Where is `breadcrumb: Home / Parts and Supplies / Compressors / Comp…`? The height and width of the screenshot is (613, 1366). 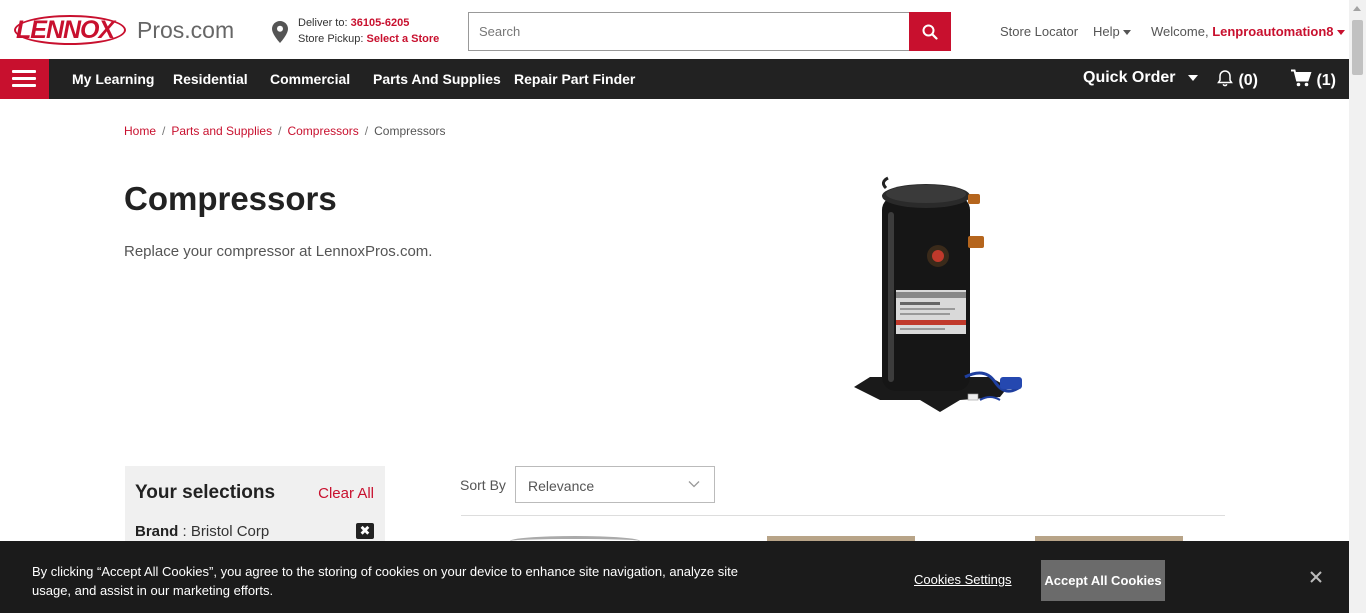
breadcrumb: Home / Parts and Supplies / Compressors / Comp… is located at coordinates (285, 131).